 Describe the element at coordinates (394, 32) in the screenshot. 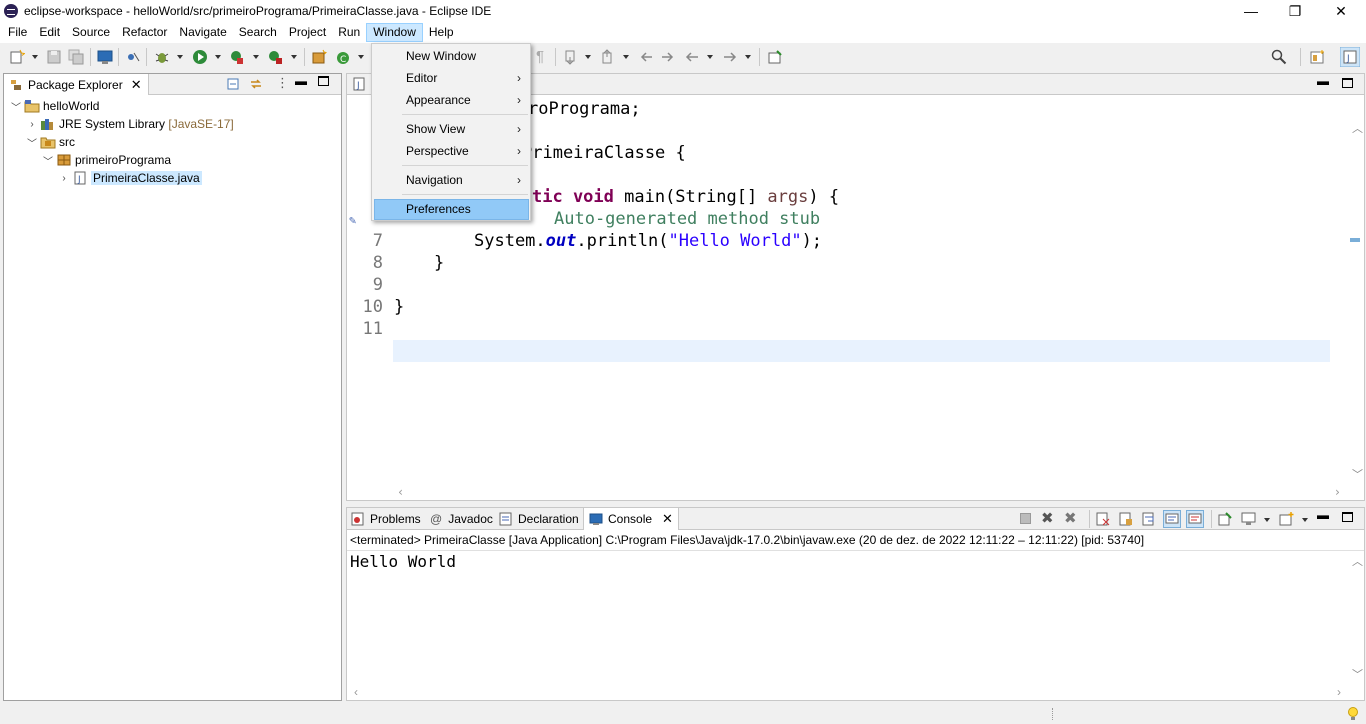

I see `menu-window: Window` at that location.